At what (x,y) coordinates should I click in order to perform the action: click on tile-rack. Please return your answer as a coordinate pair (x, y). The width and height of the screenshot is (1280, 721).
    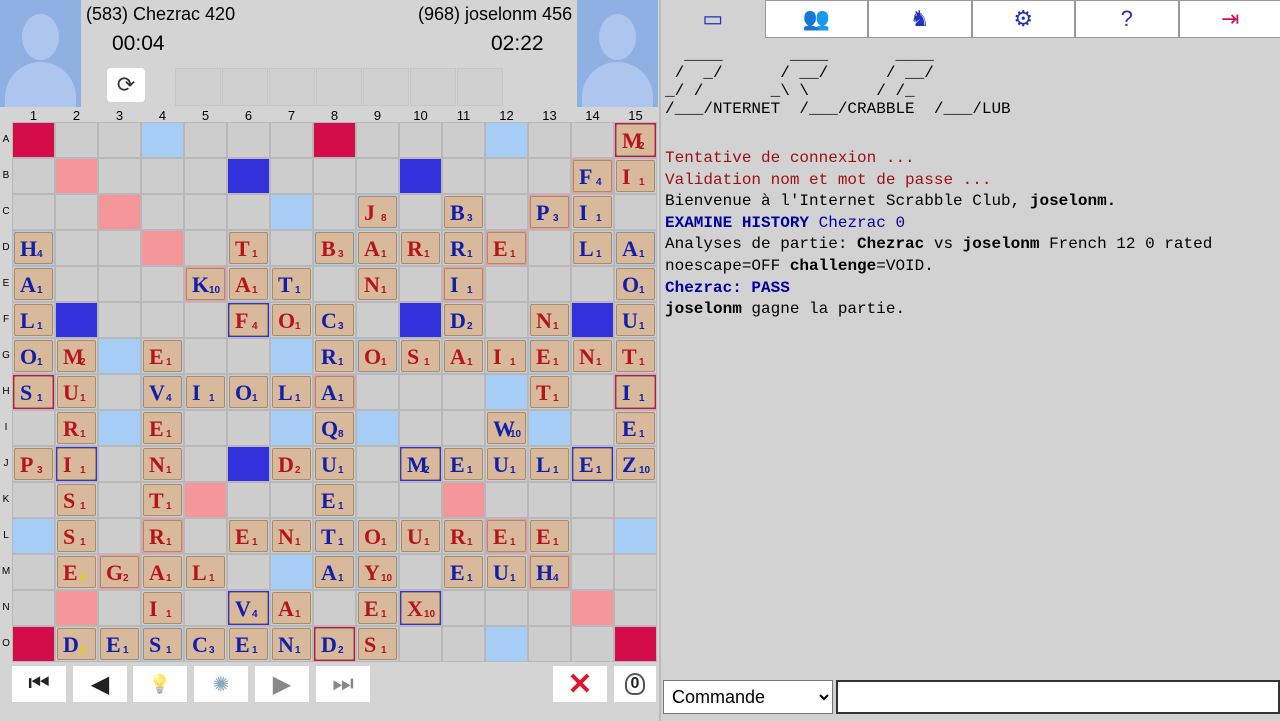
    Looking at the image, I should click on (340, 87).